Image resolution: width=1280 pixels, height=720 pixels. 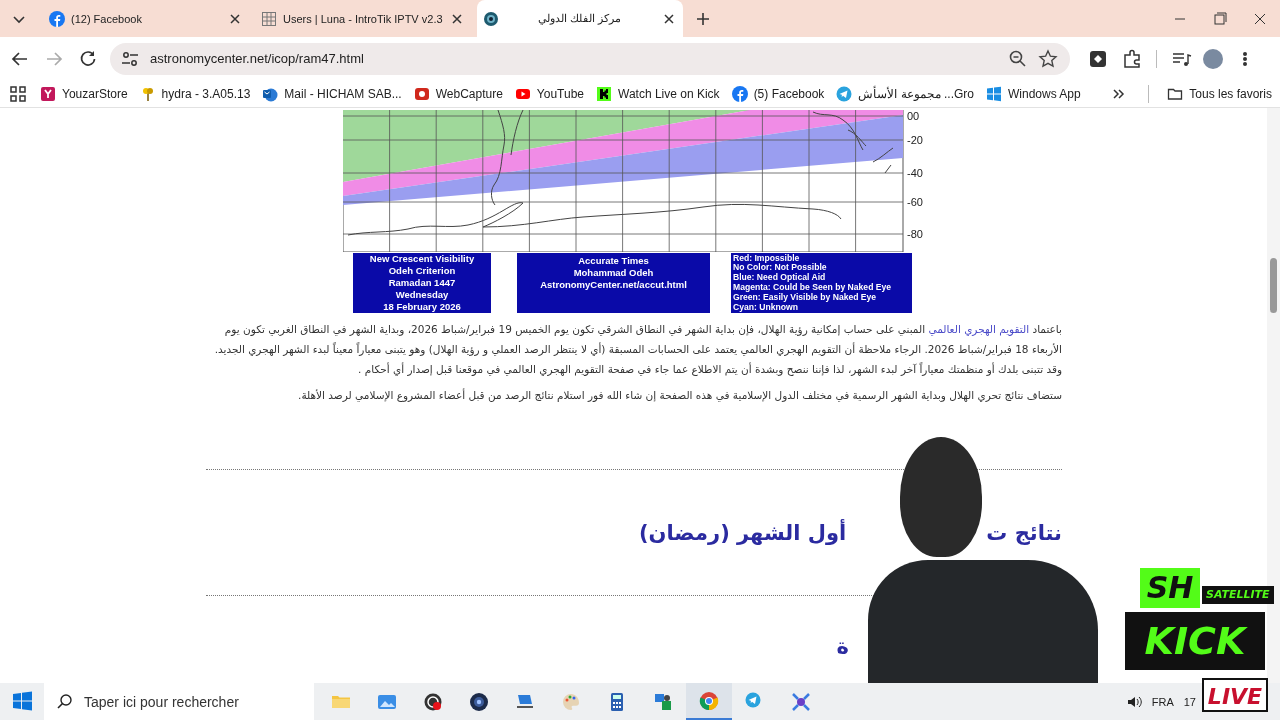 What do you see at coordinates (658, 93) in the screenshot?
I see `bookmark-item: Watch Live on Kick` at bounding box center [658, 93].